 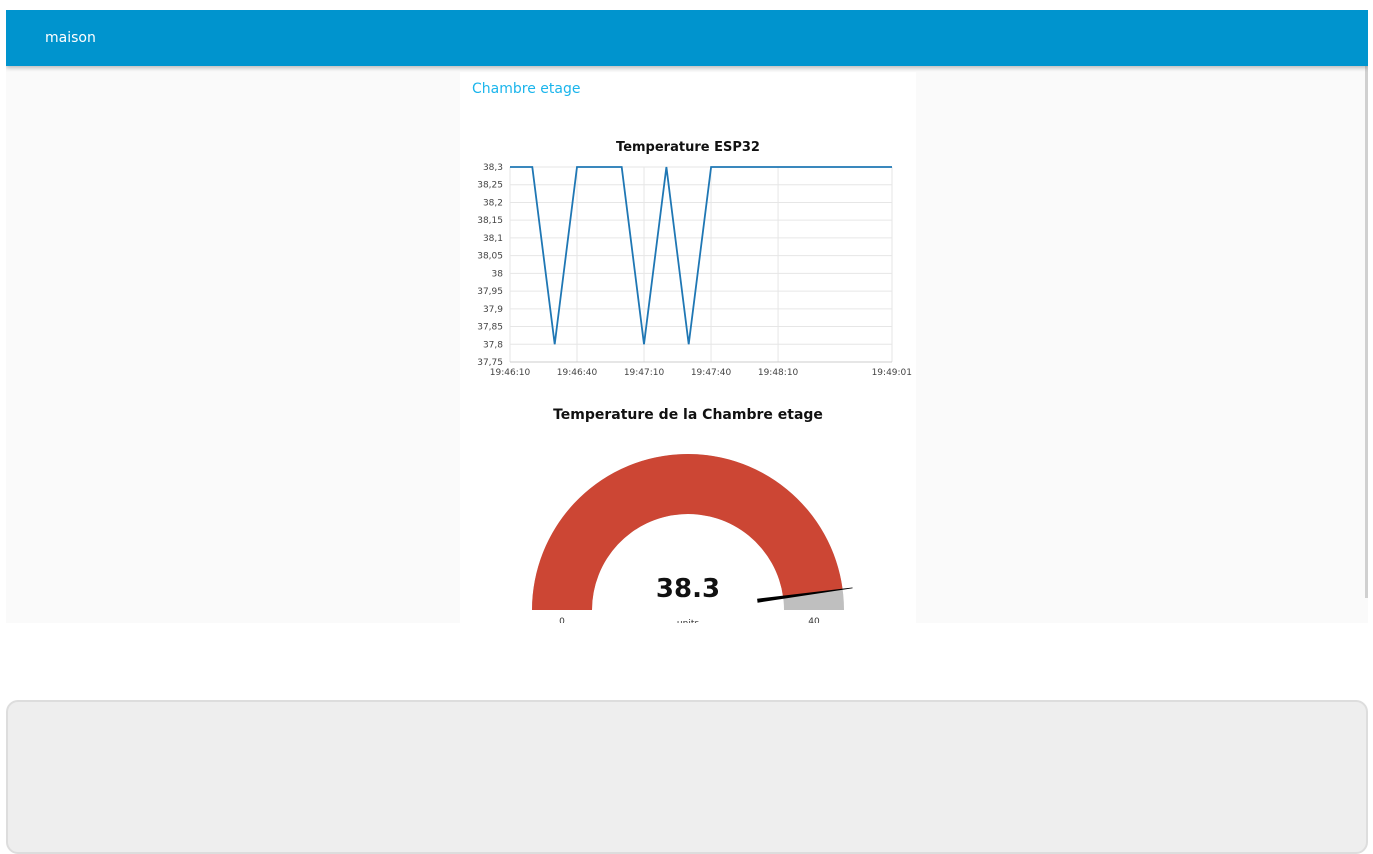 What do you see at coordinates (562, 620) in the screenshot?
I see `gauge-min-label: 0` at bounding box center [562, 620].